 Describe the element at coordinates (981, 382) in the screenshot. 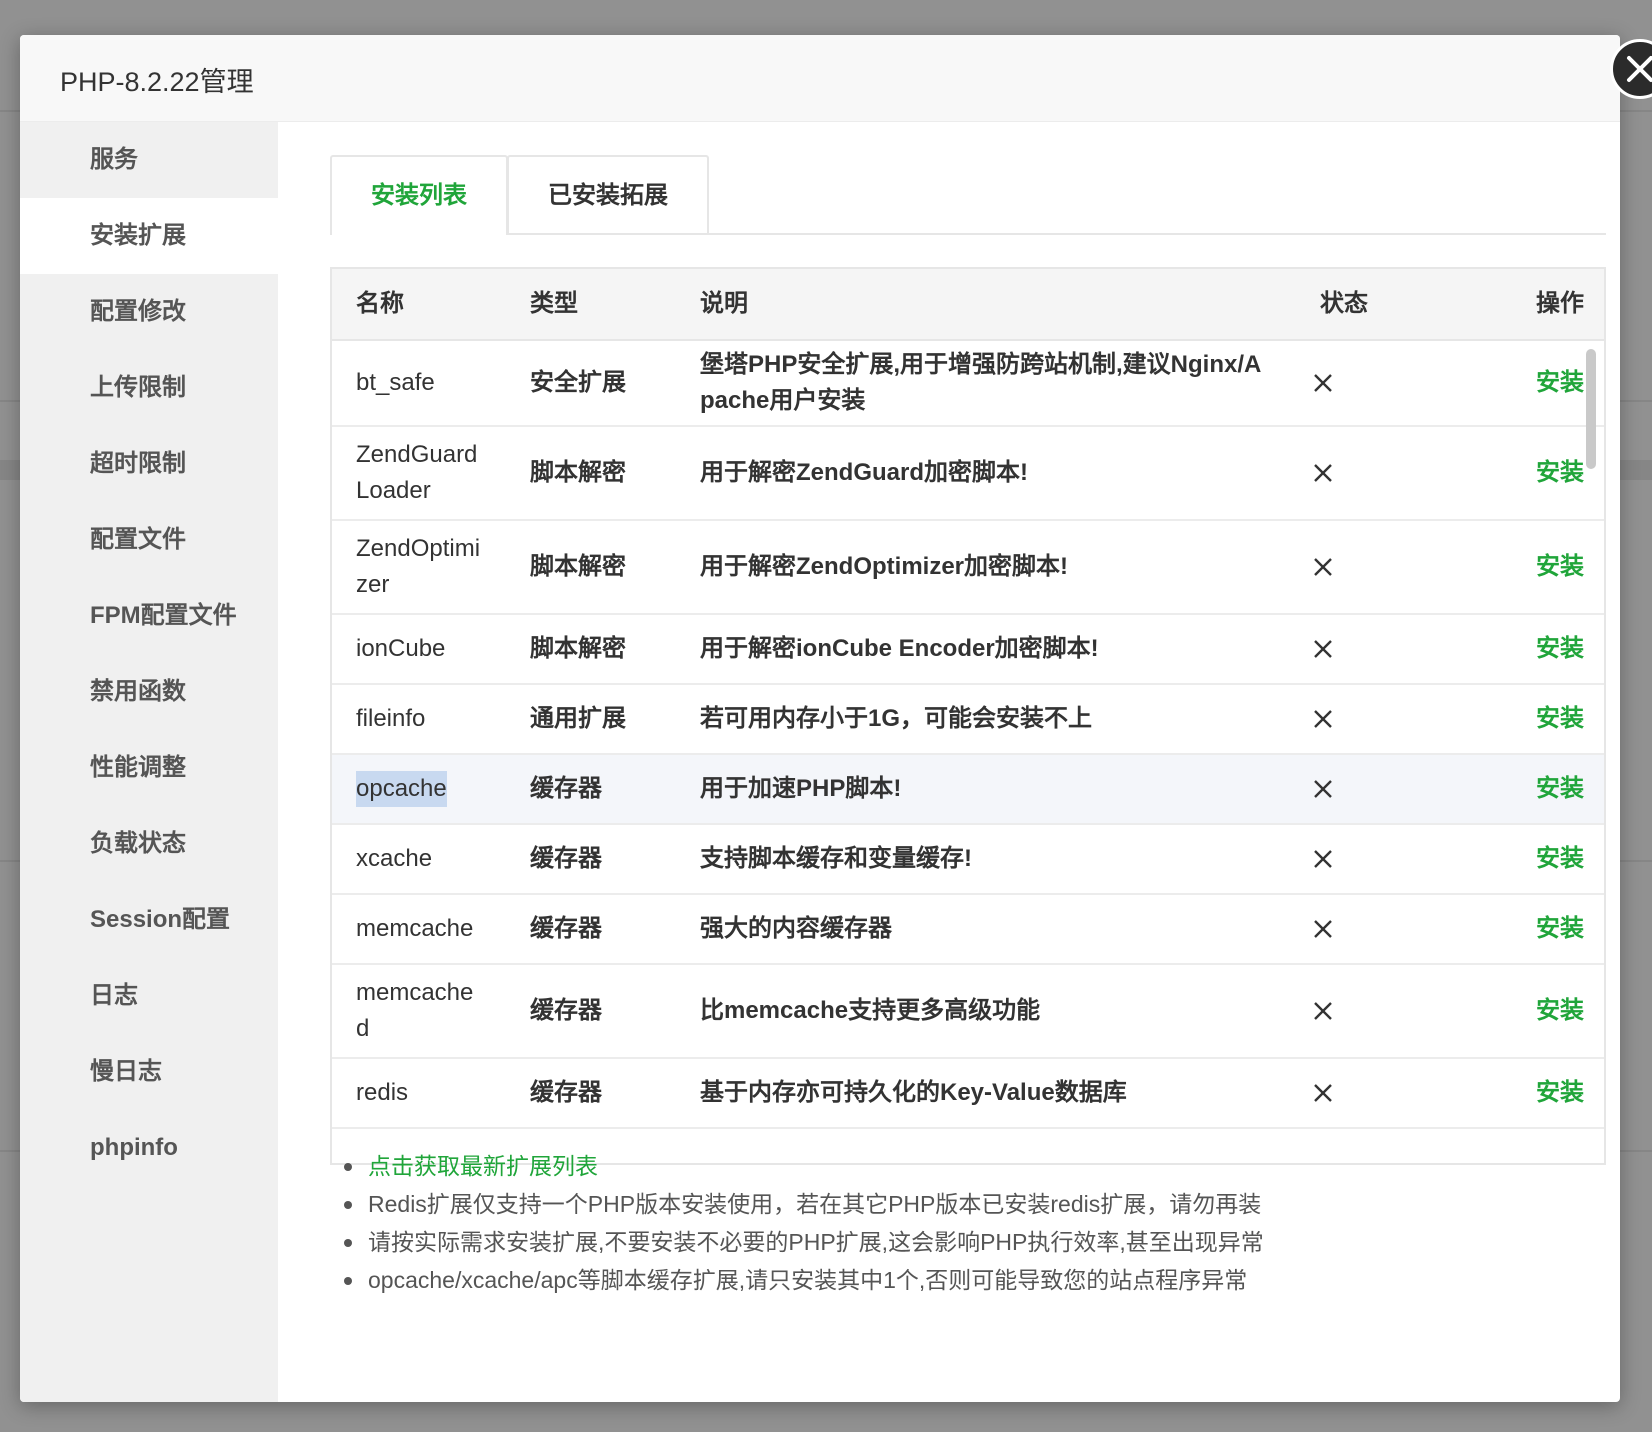

I see `cell-description: 堡塔PHP安全扩展,用于增强防跨站机制,建议Nginx/Apache用户安装` at that location.